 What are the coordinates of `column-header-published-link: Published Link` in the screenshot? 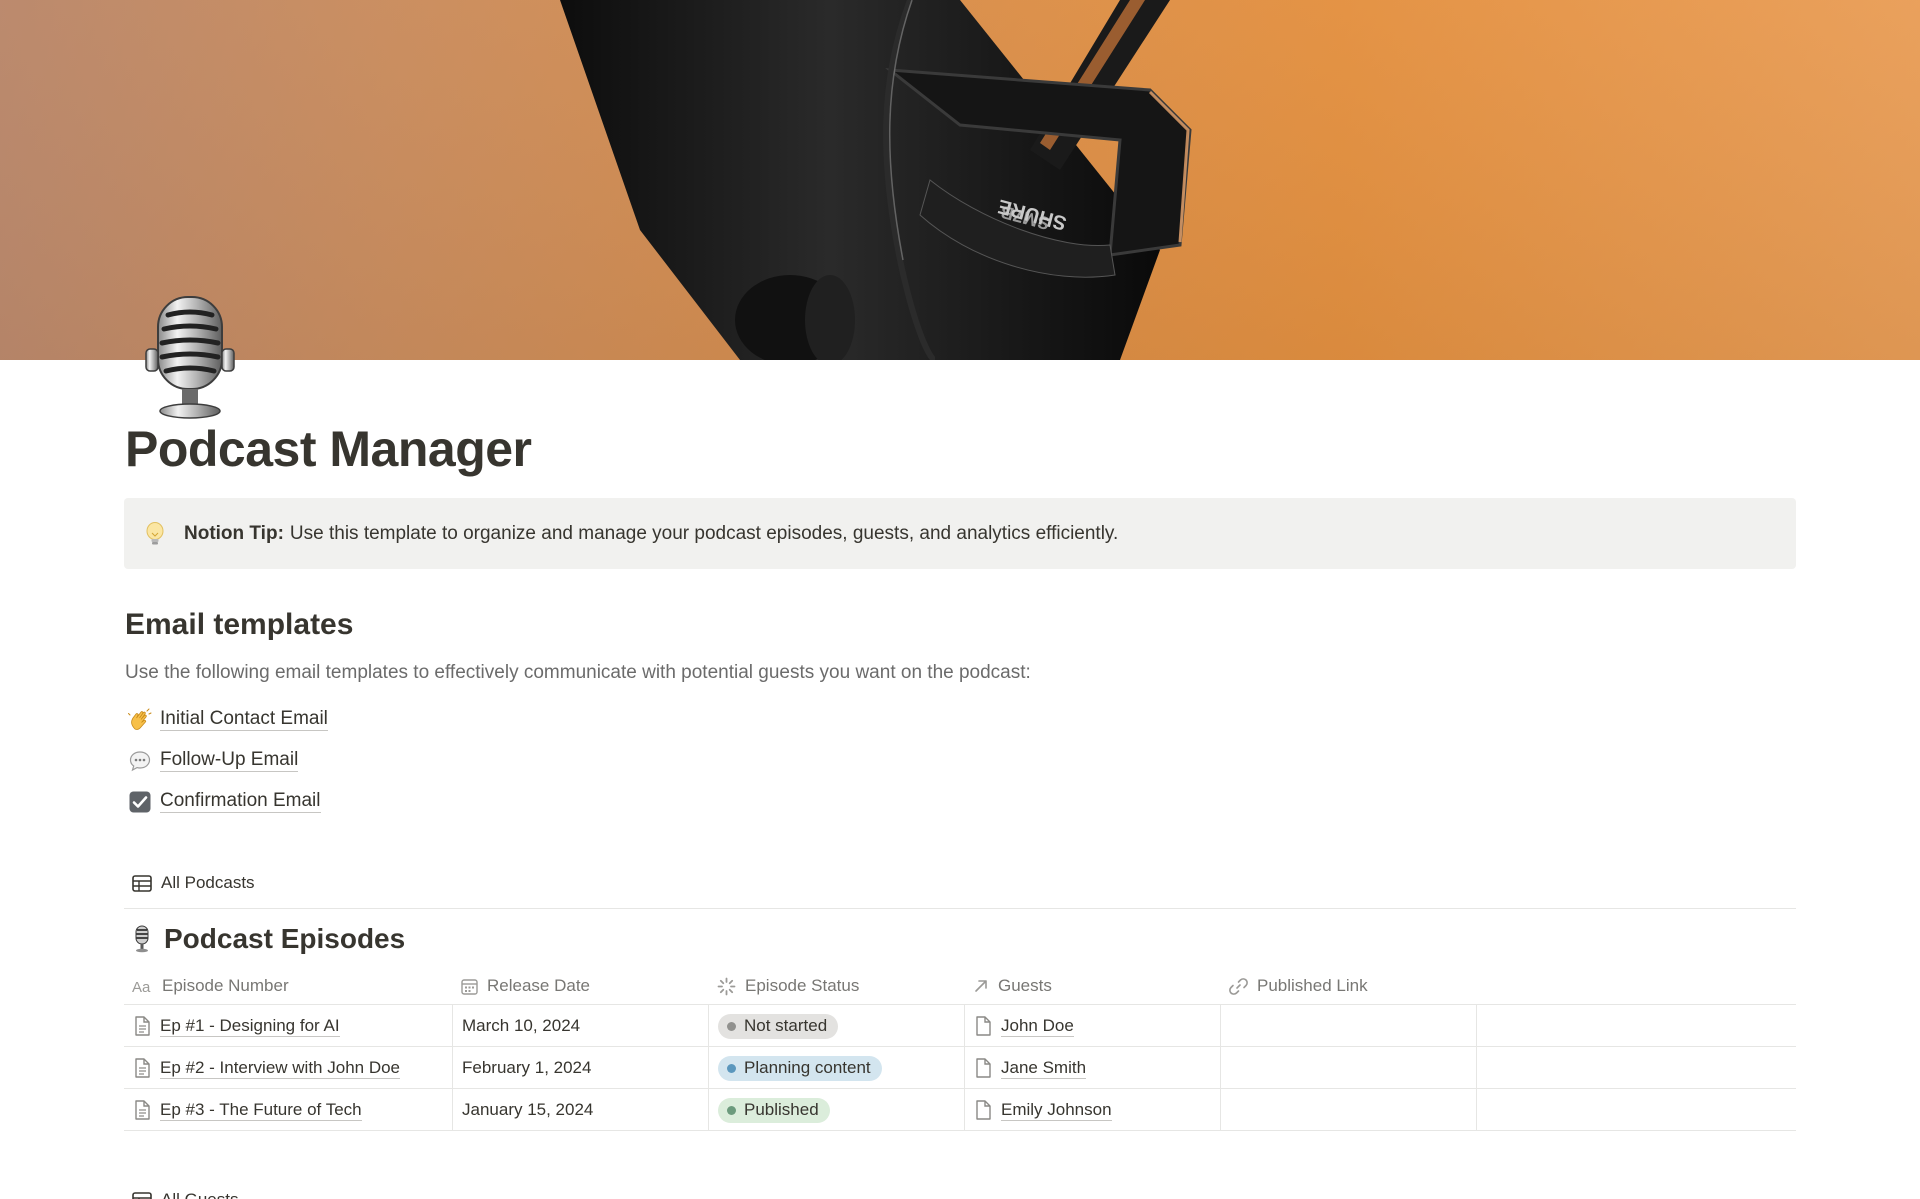 It's located at (1349, 986).